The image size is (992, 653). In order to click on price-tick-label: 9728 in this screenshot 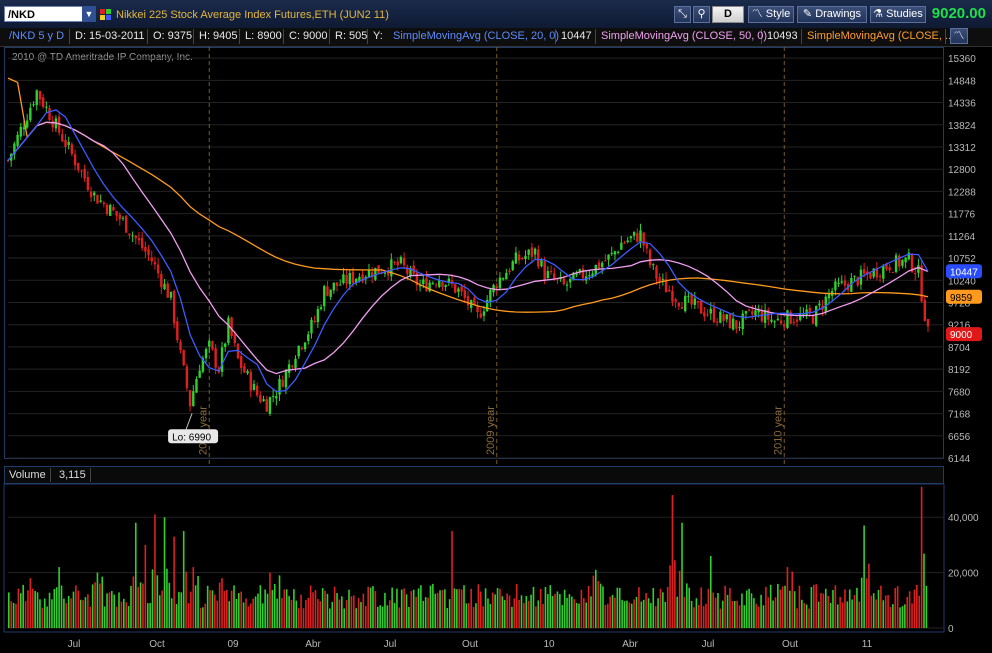, I will do `click(959, 303)`.